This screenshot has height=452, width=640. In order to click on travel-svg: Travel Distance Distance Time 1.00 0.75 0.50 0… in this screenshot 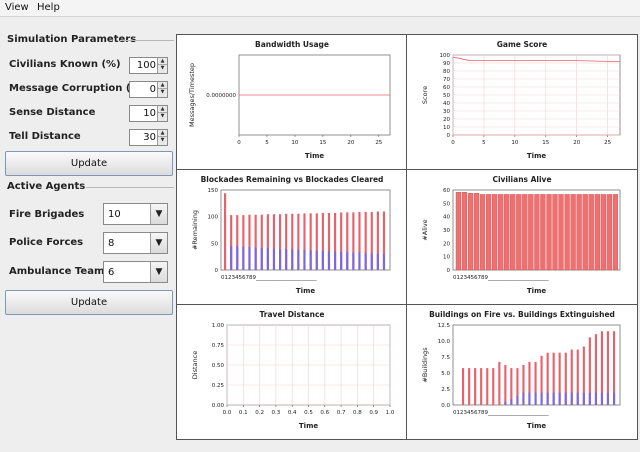, I will do `click(293, 370)`.